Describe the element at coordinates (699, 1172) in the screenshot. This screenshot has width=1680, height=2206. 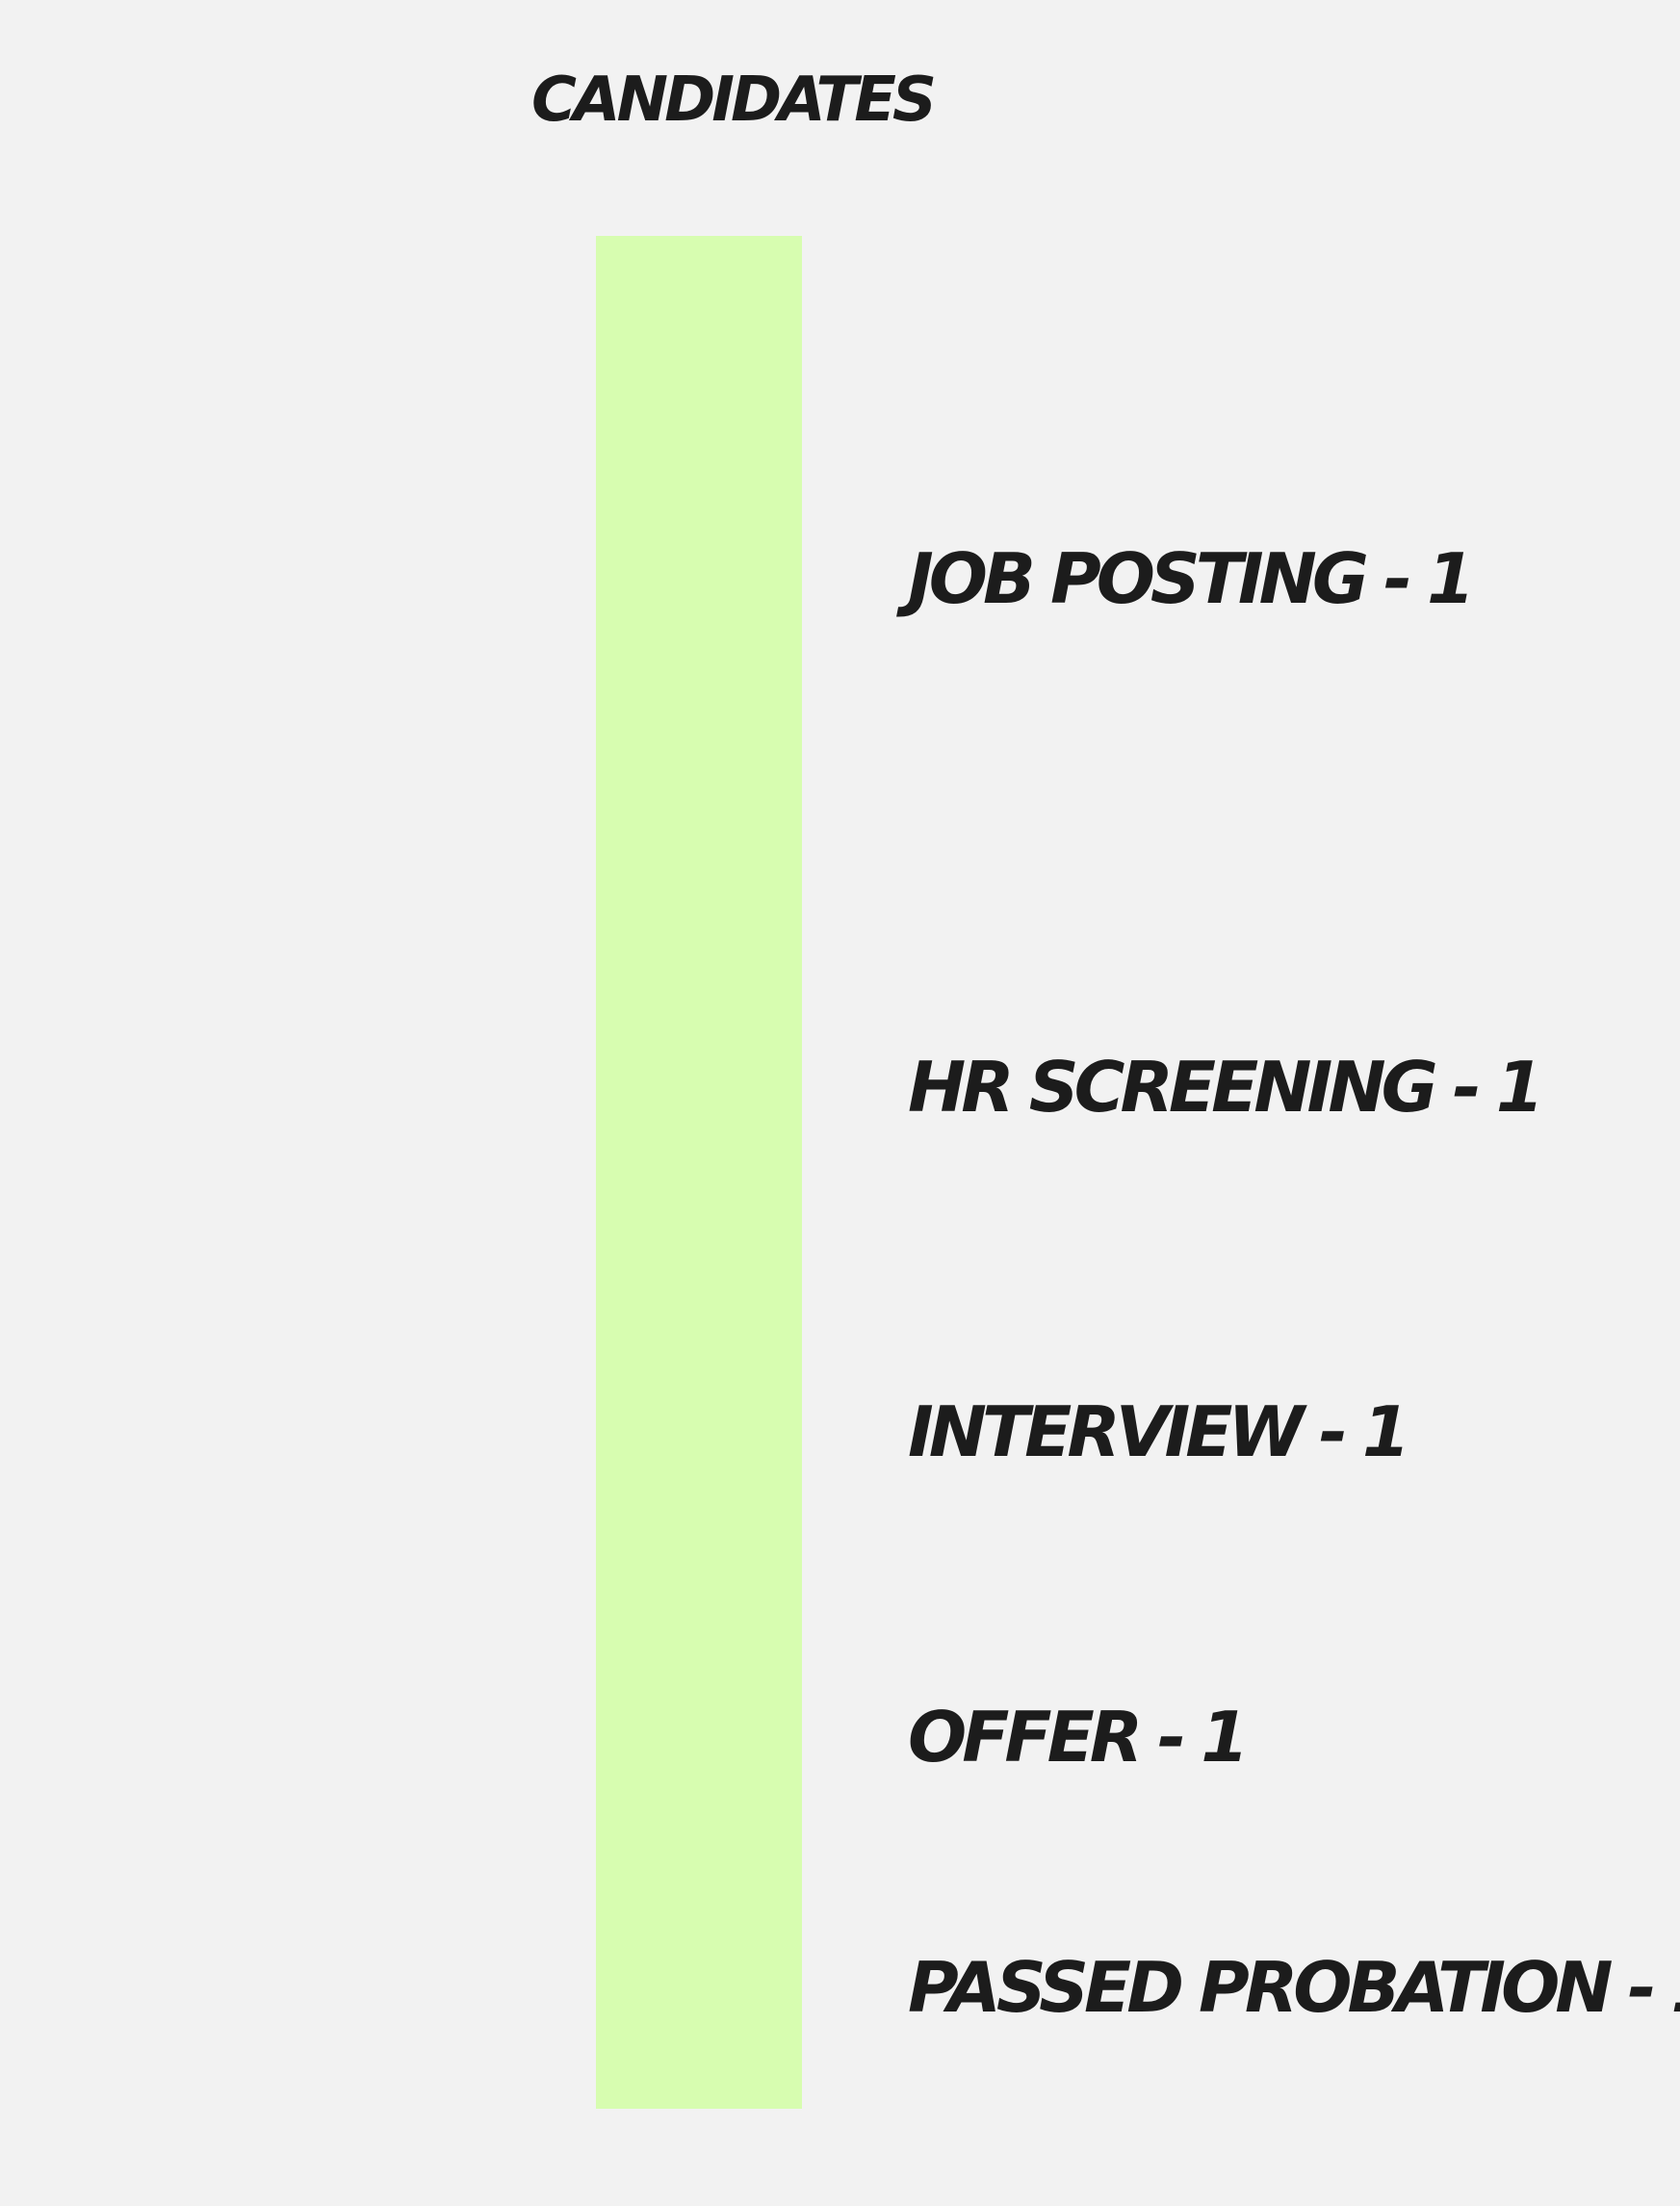
I see `candidates-bar` at that location.